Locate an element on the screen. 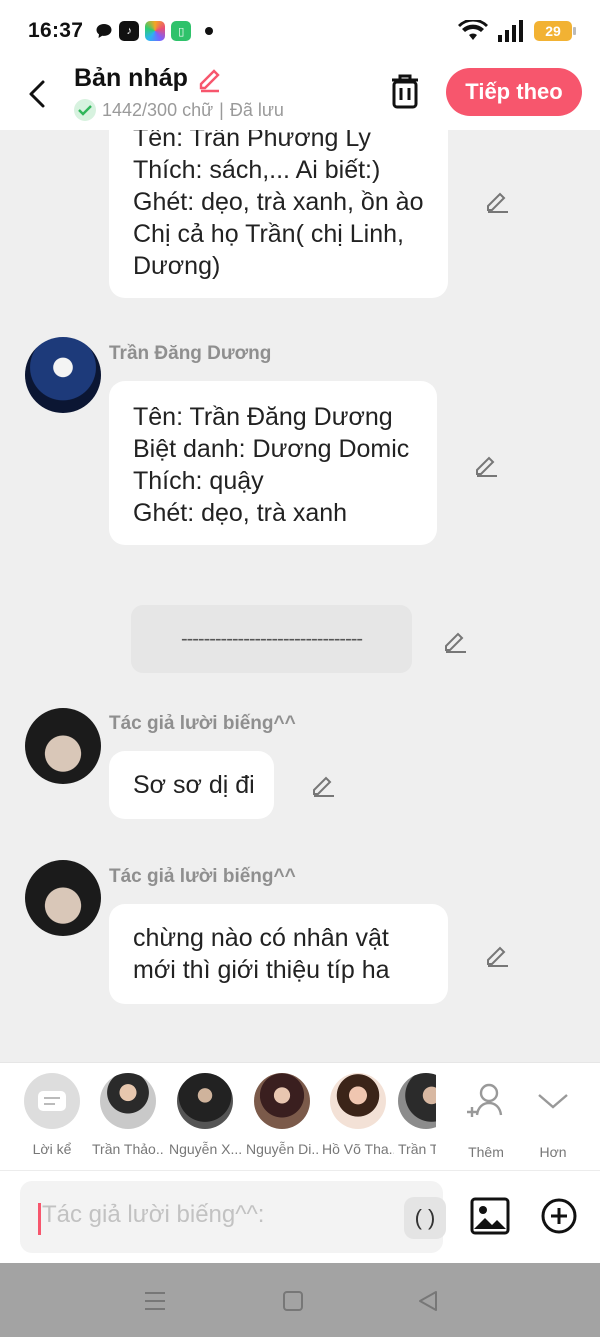  saved-check-icon is located at coordinates (85, 110).